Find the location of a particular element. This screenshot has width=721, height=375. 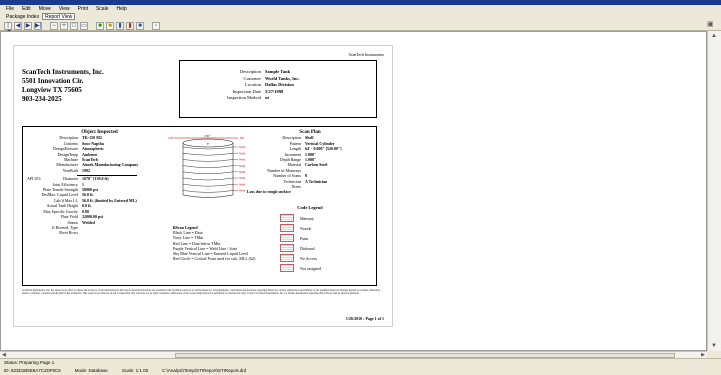

status-id: ID: 823D1B5E6A7C2DF8C5 is located at coordinates (32, 370).